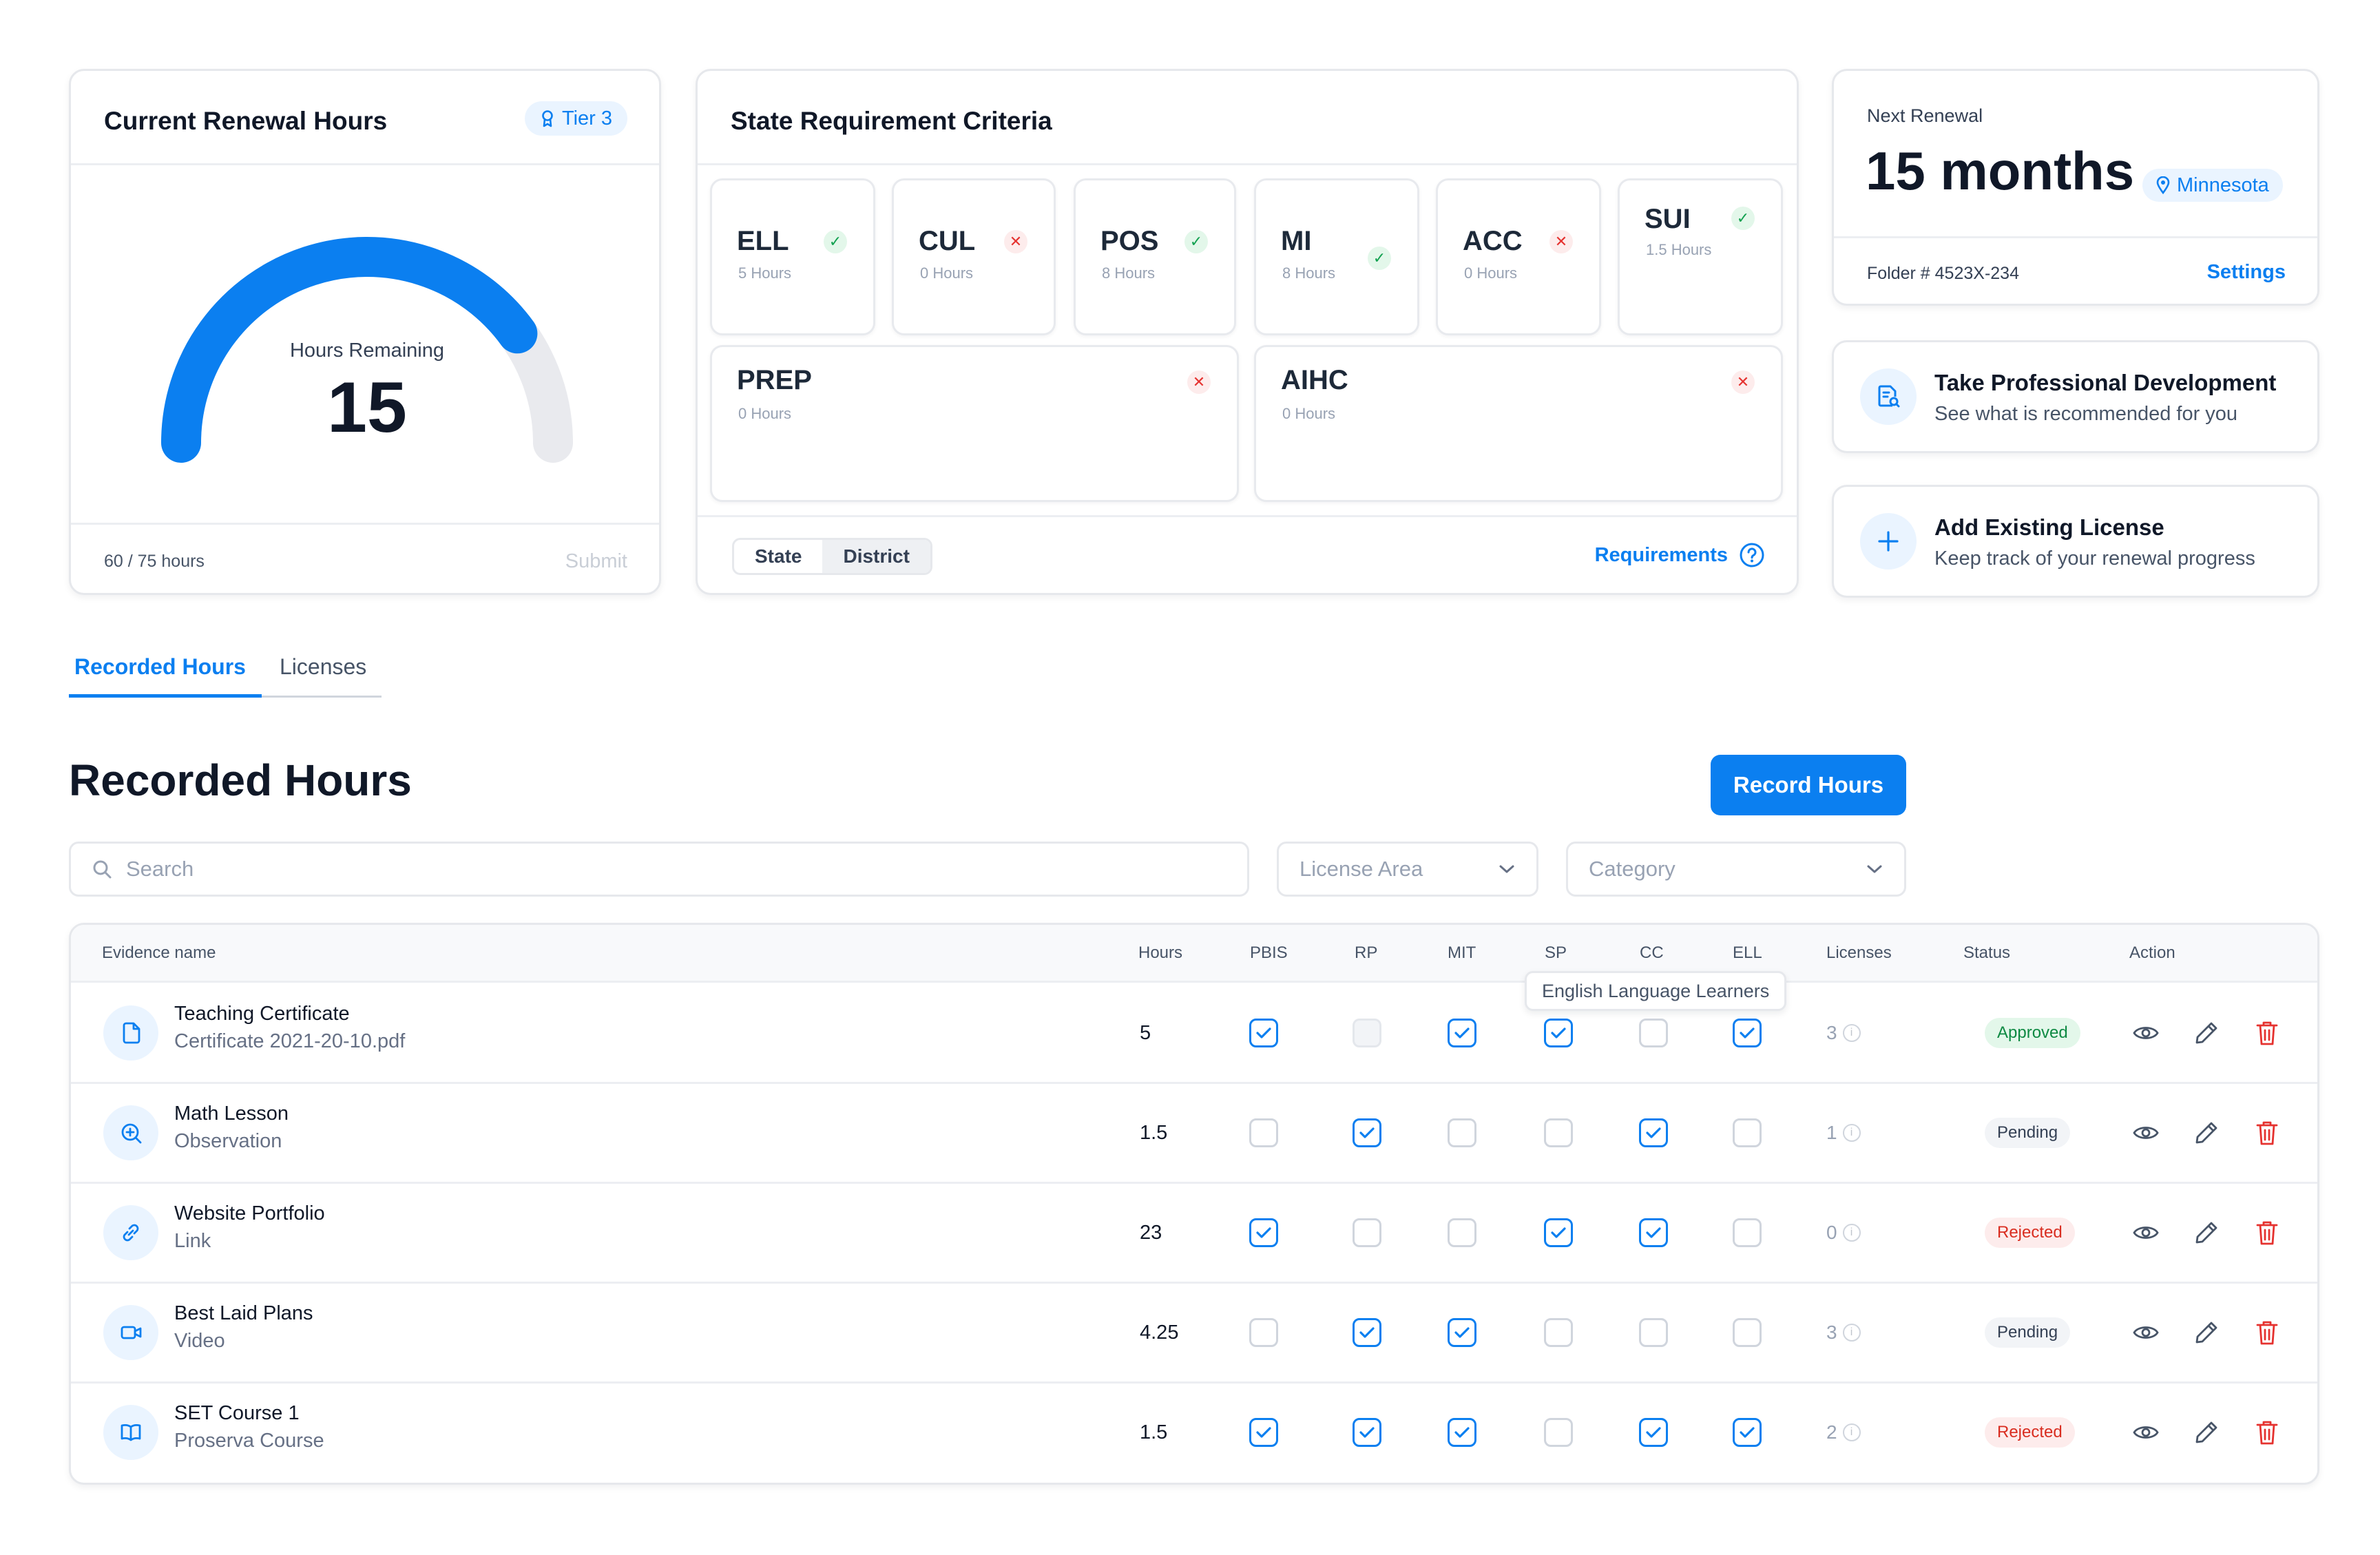 This screenshot has height=1555, width=2380. I want to click on criteria-hours: 8 Hours, so click(1309, 273).